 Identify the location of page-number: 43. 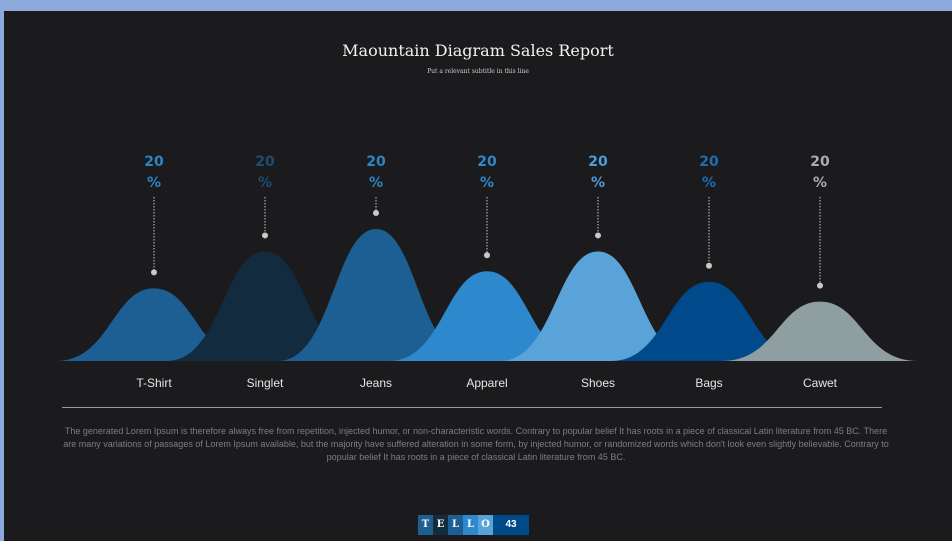
(511, 525).